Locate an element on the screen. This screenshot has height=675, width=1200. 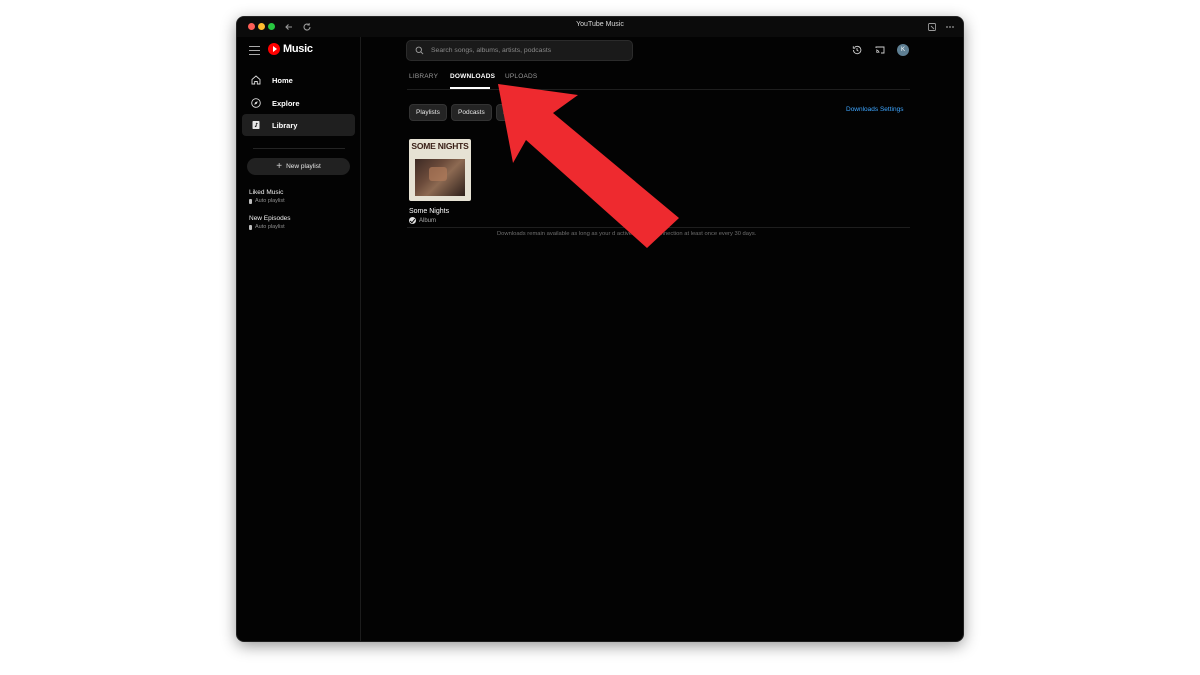
album-subtitle-row: Album is located at coordinates (422, 220).